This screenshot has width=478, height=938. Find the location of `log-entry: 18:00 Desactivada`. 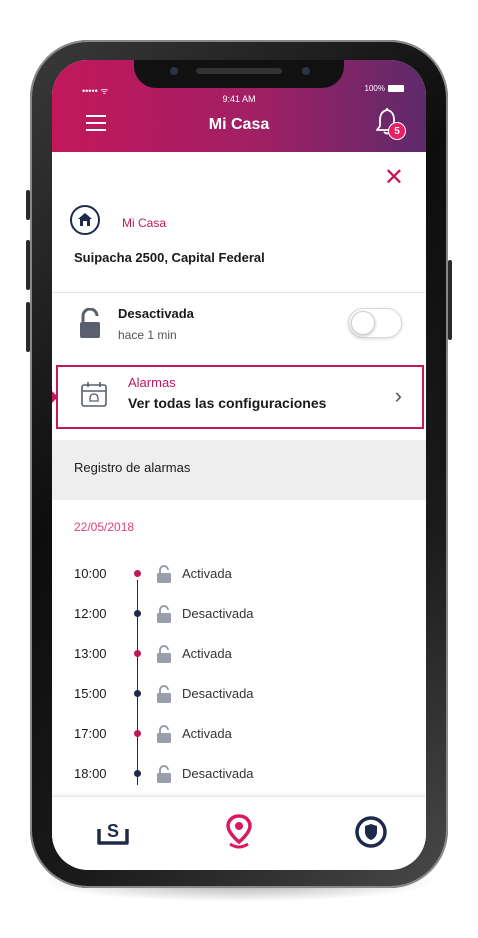

log-entry: 18:00 Desactivada is located at coordinates (239, 774).